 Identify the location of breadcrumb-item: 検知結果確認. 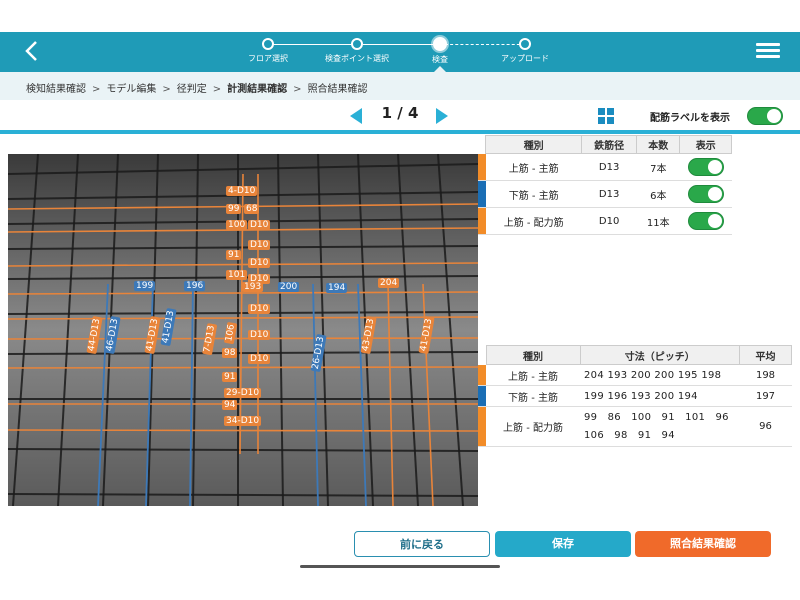
(56, 89).